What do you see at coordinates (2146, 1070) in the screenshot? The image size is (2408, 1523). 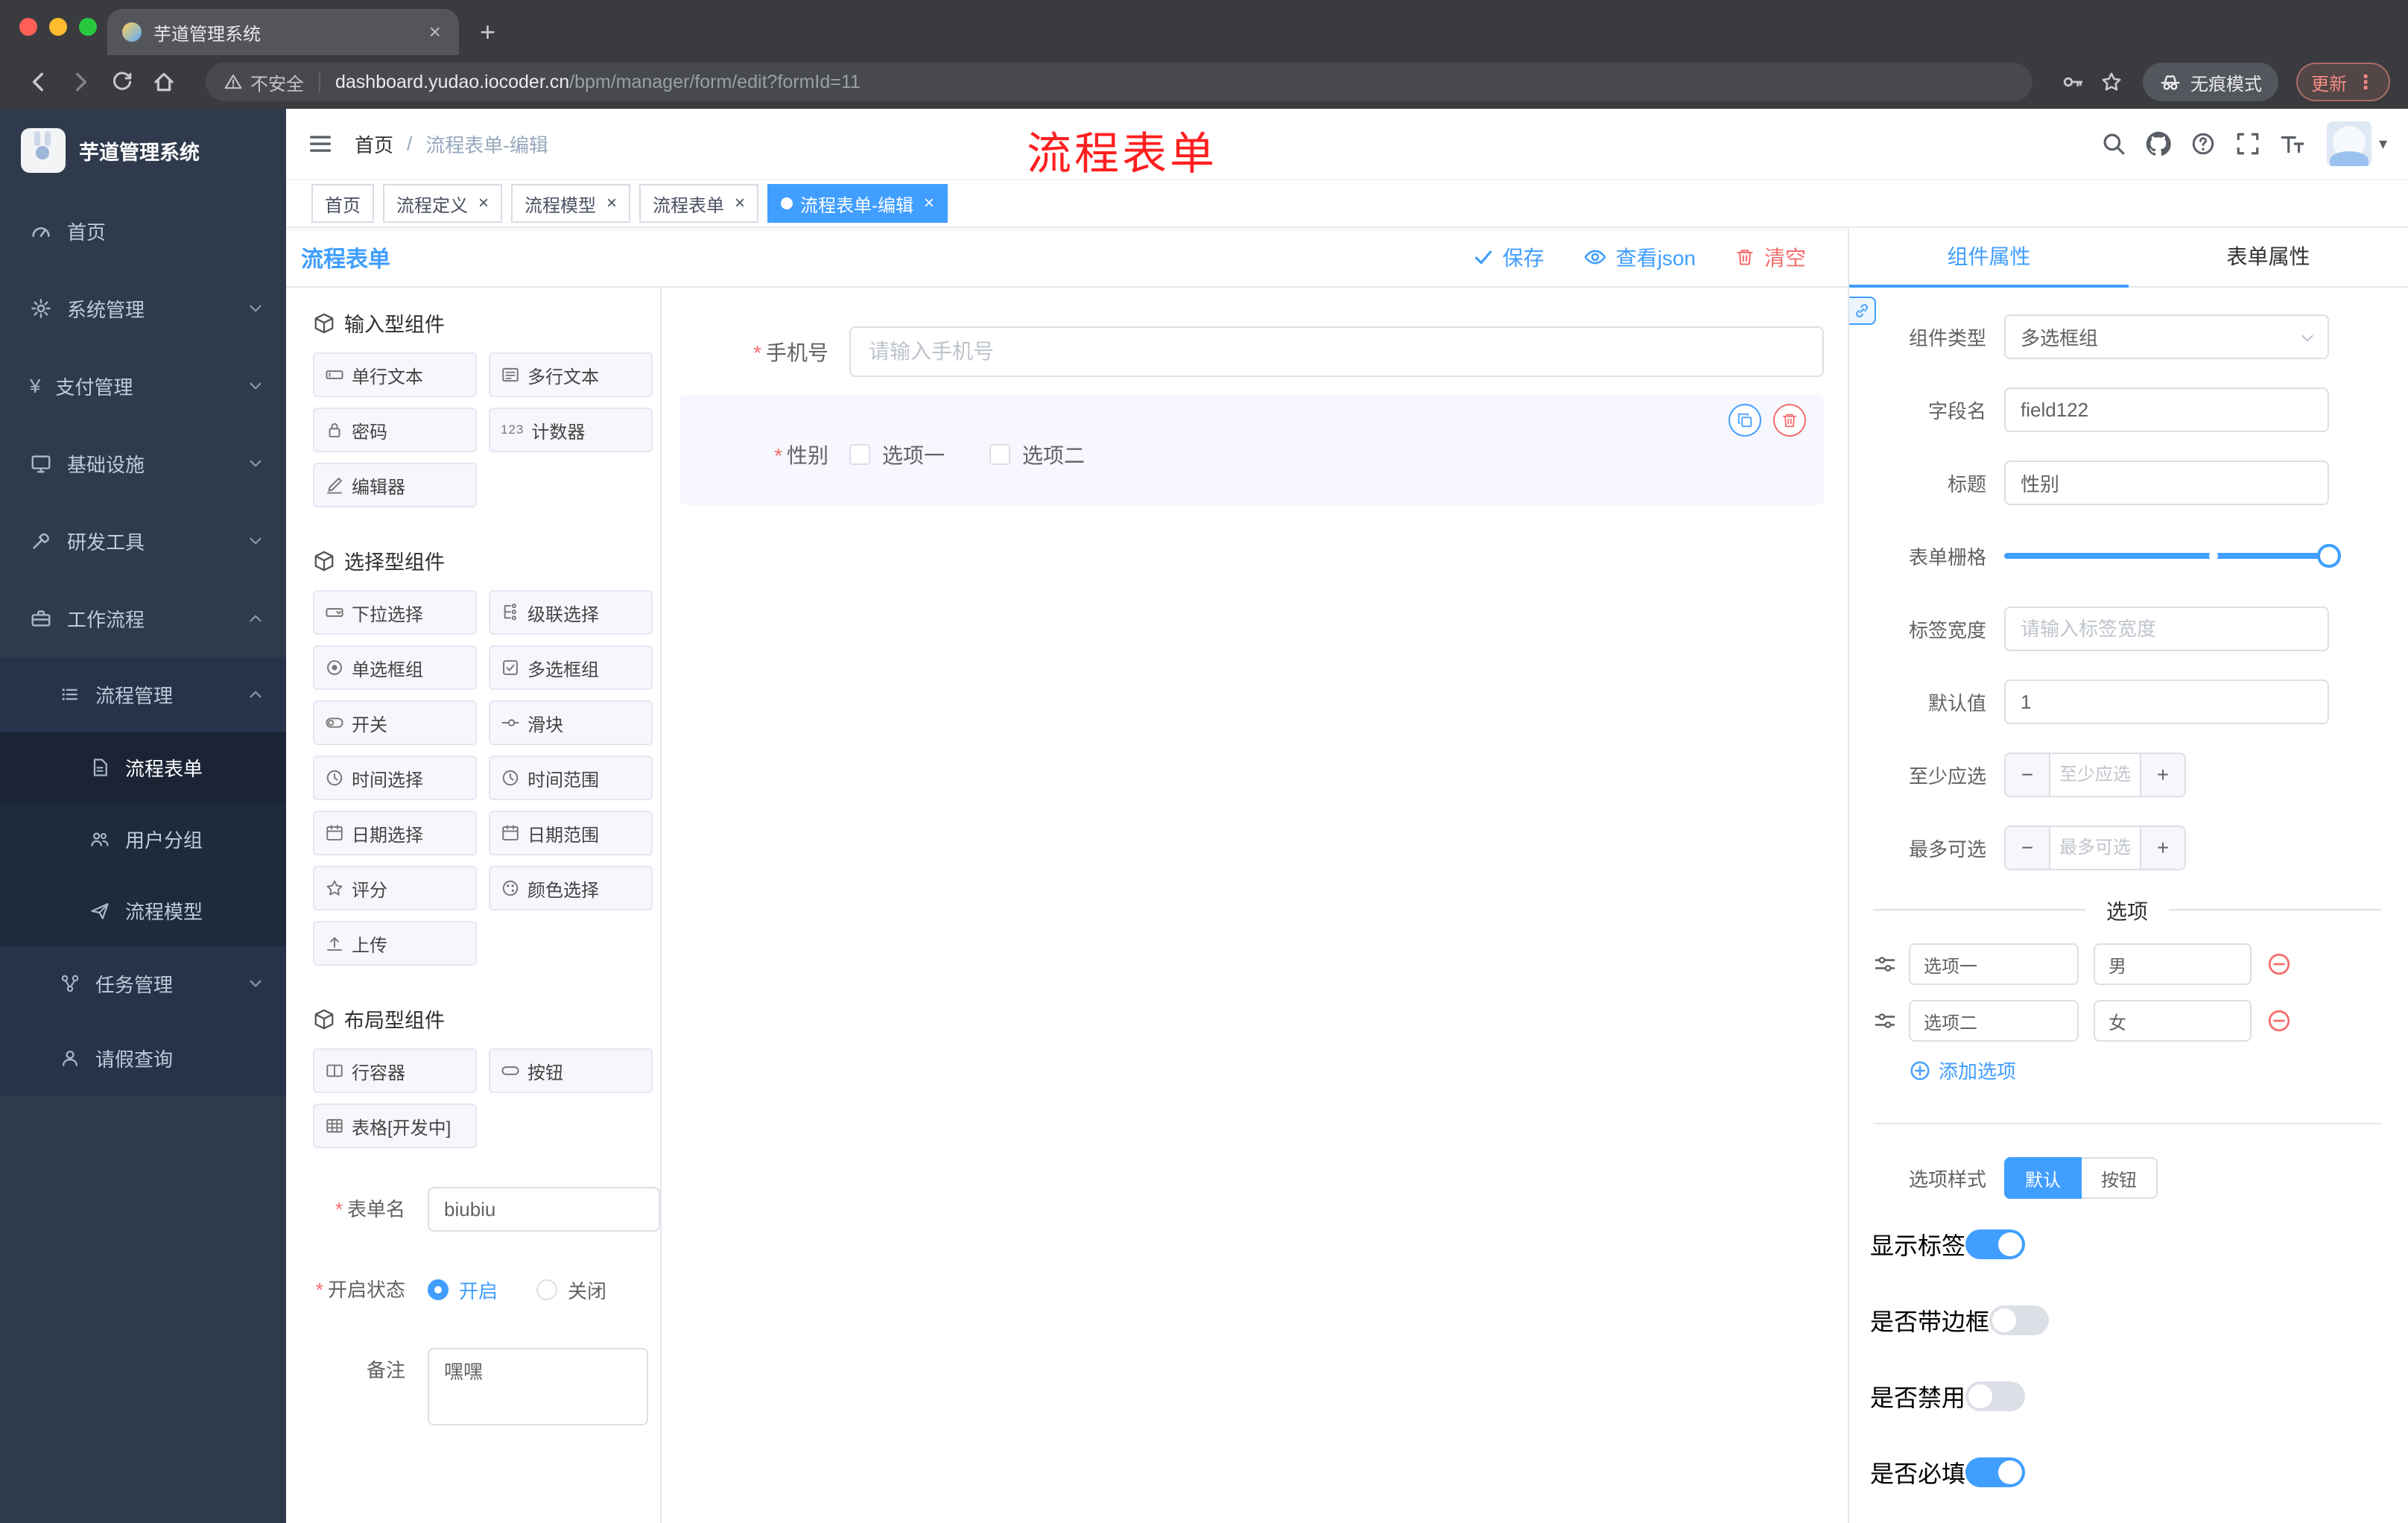 I see `add-option-button: 添加选项` at bounding box center [2146, 1070].